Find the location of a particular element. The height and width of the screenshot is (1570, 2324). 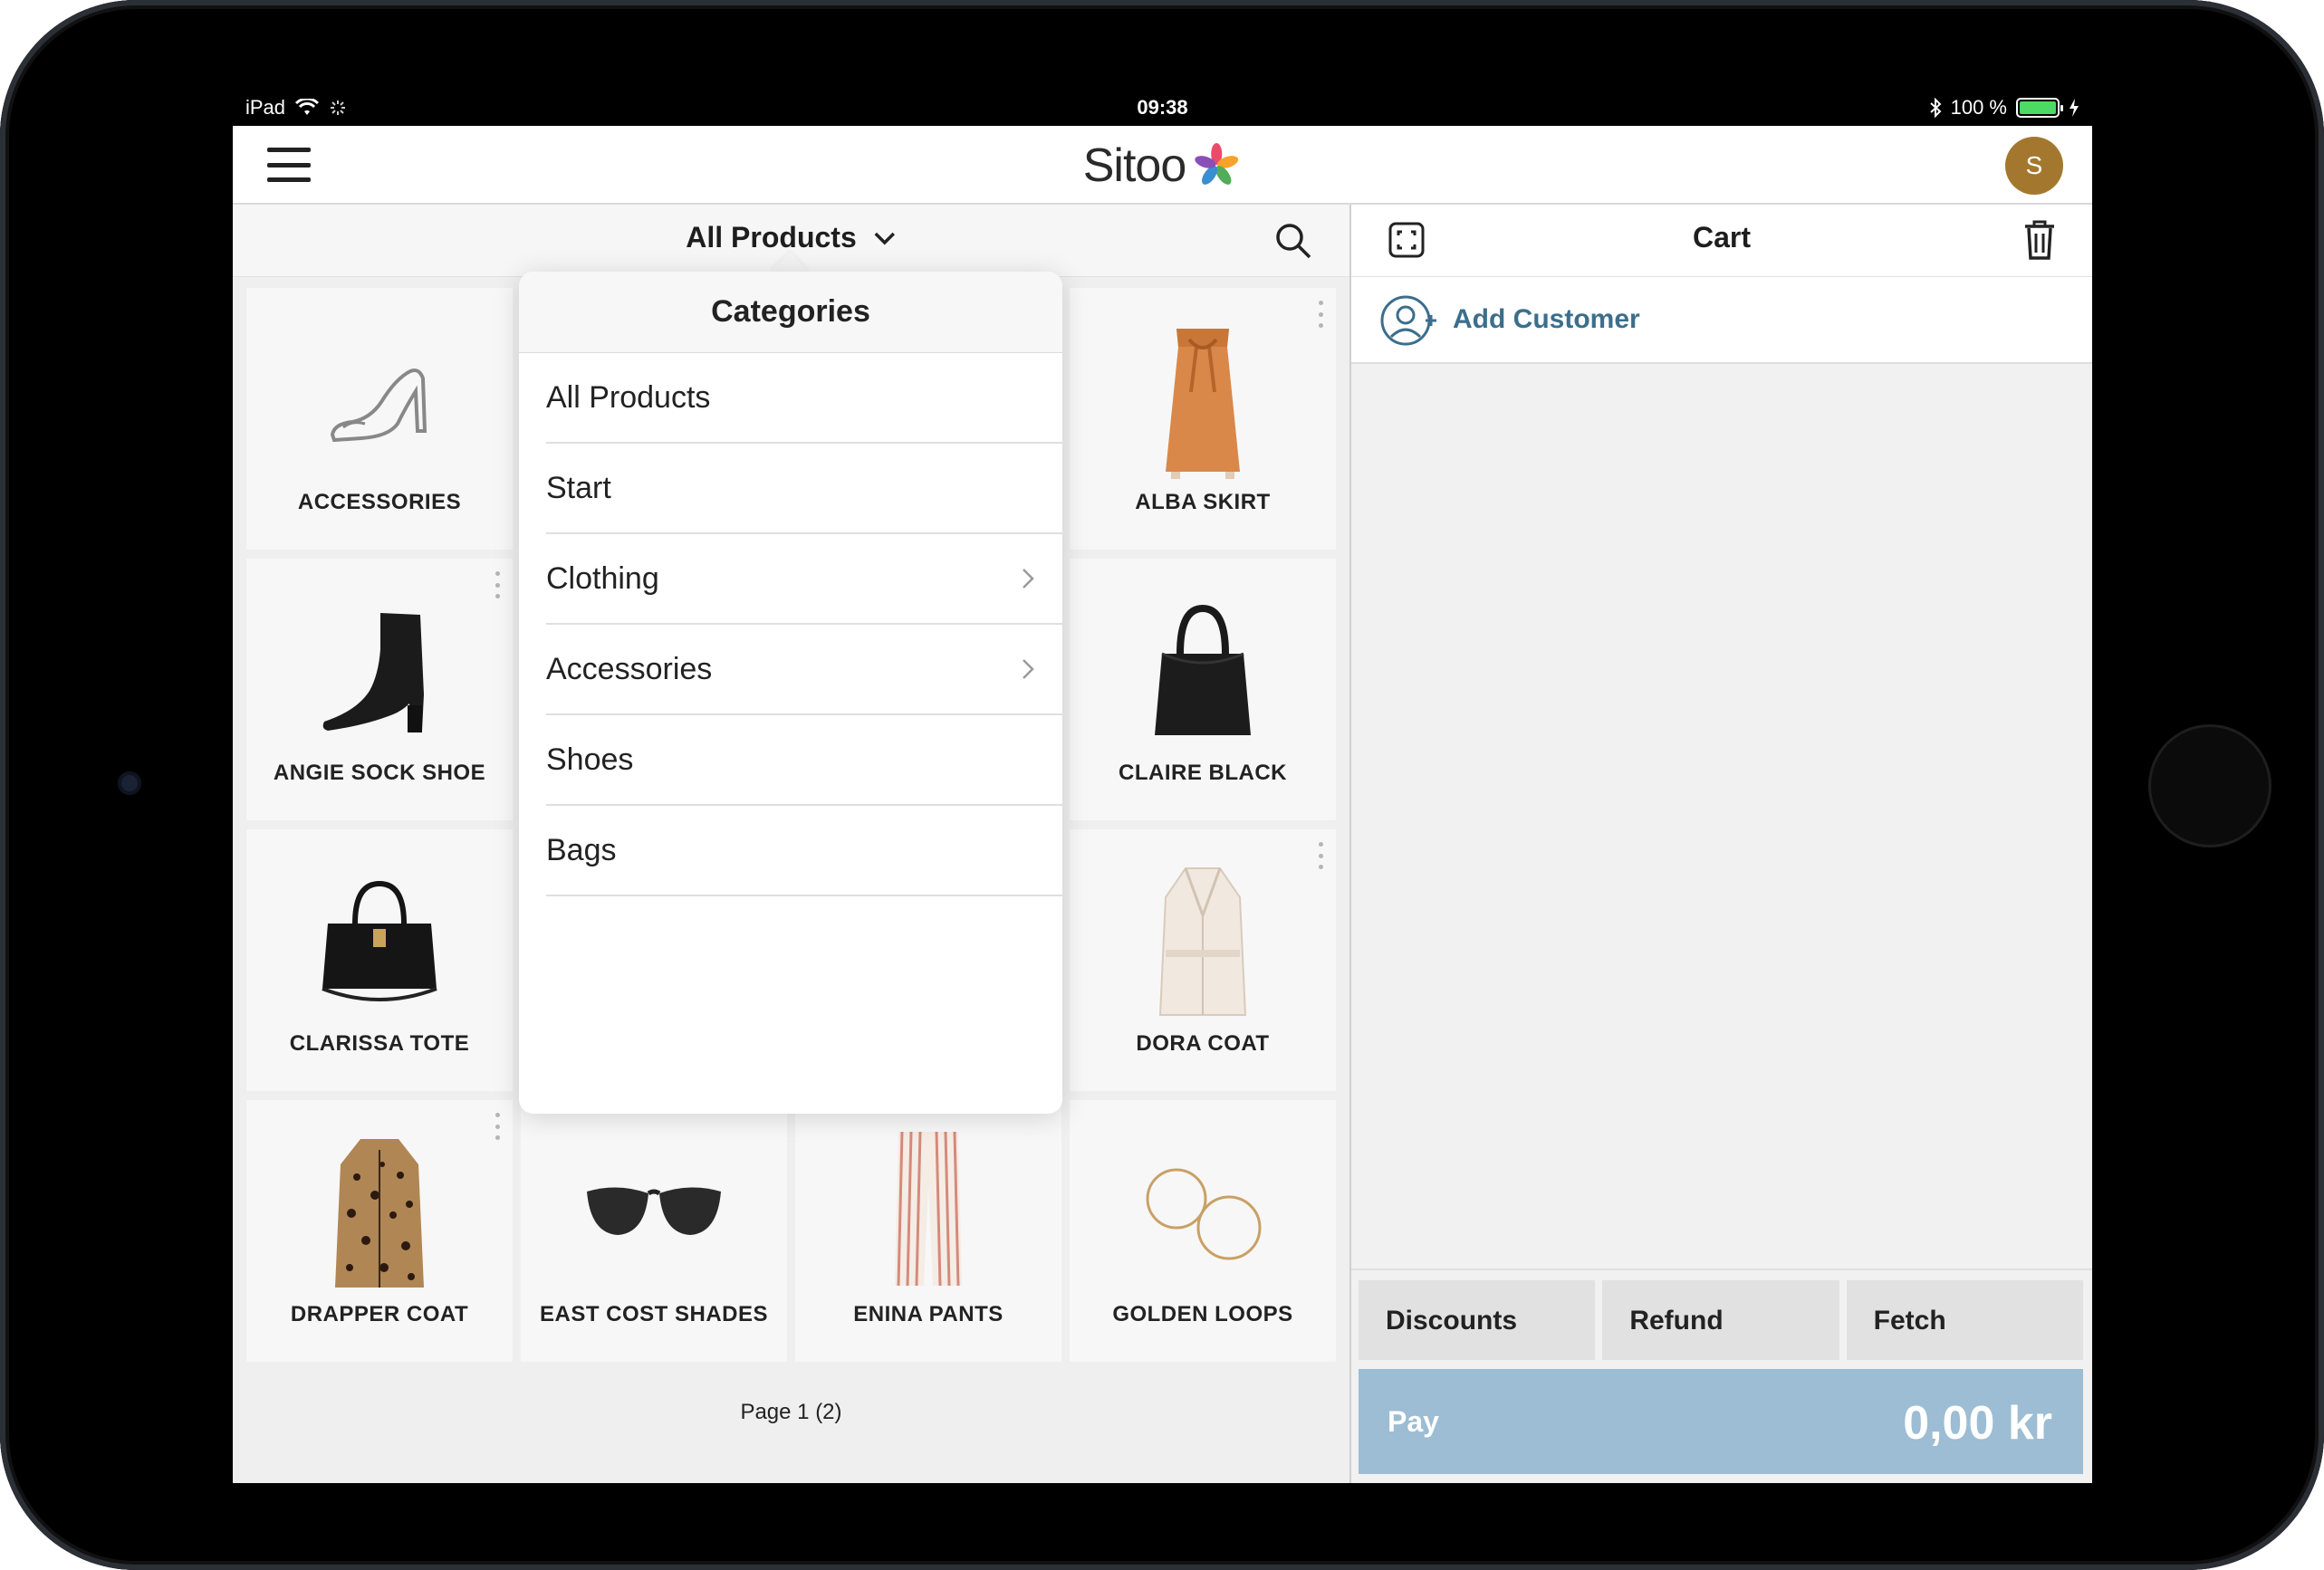

category-item-accessories: Accessories is located at coordinates (804, 670).